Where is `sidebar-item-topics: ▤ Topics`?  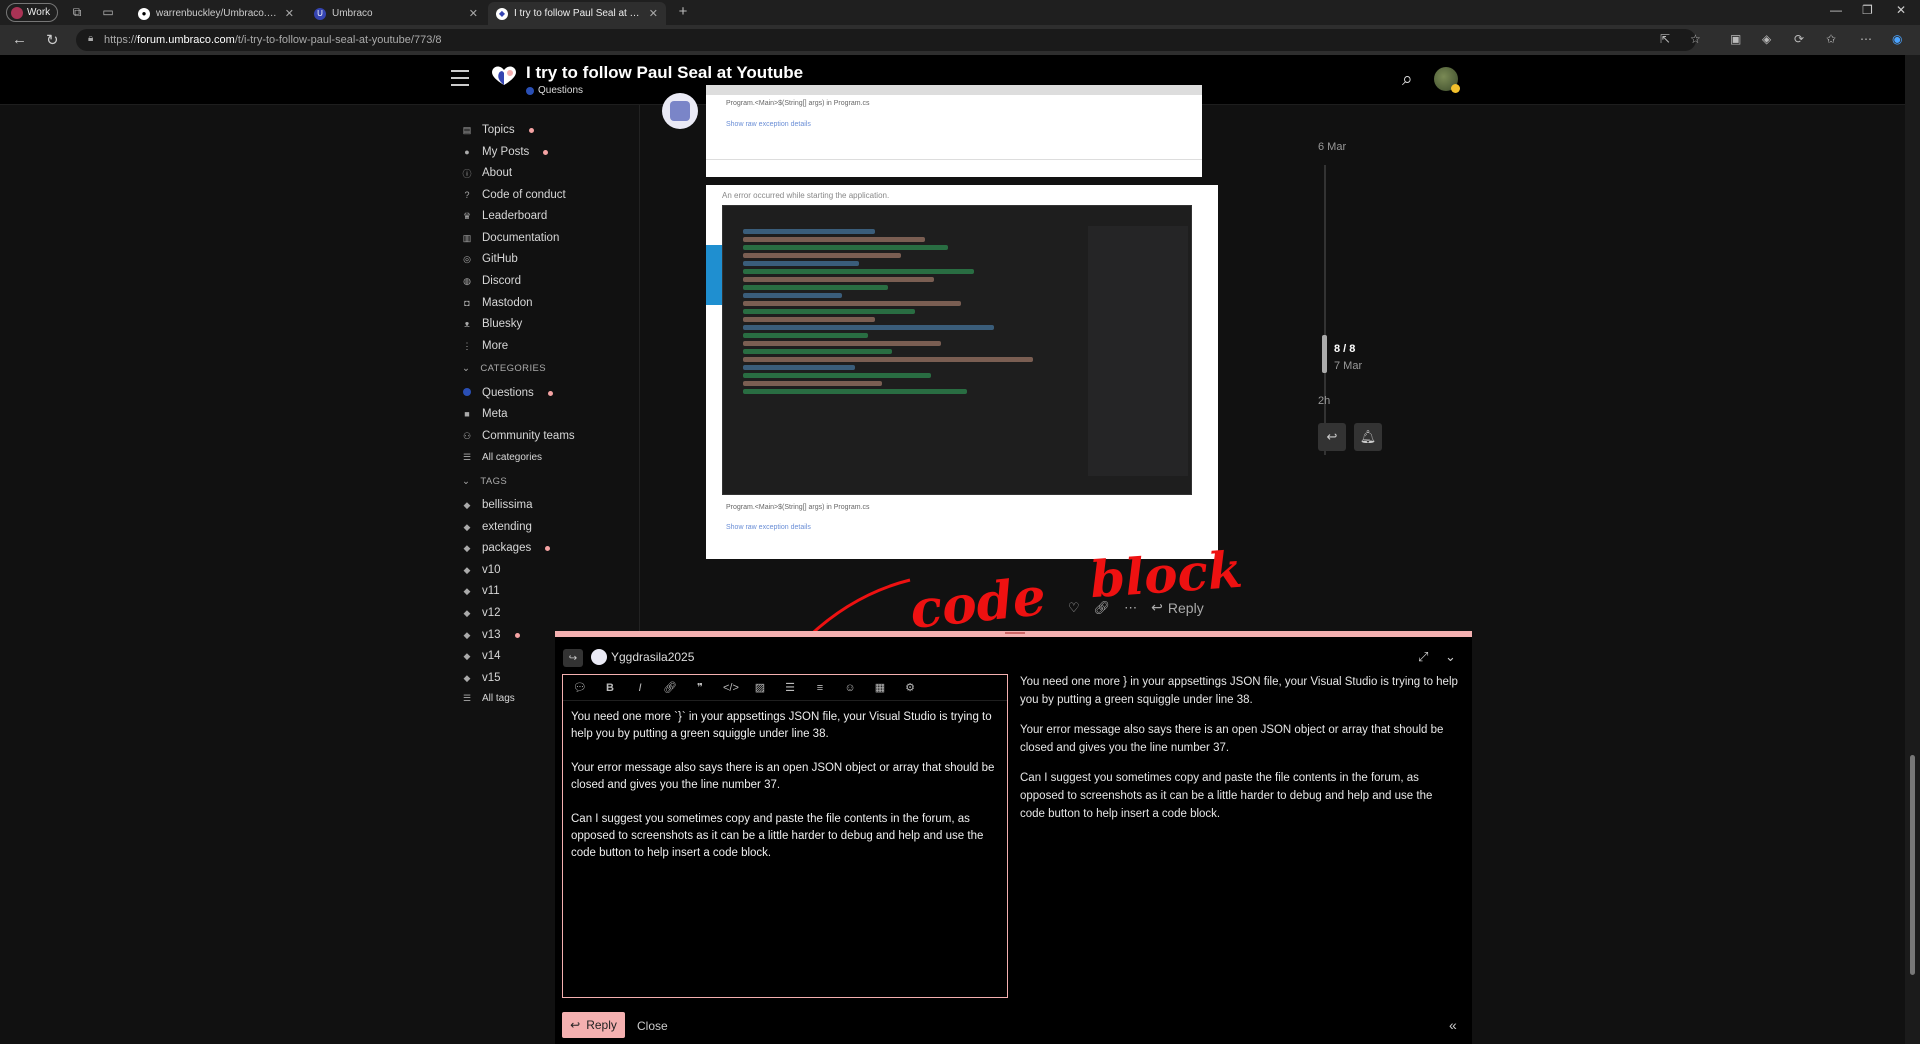
sidebar-item-topics: ▤ Topics is located at coordinates (498, 130).